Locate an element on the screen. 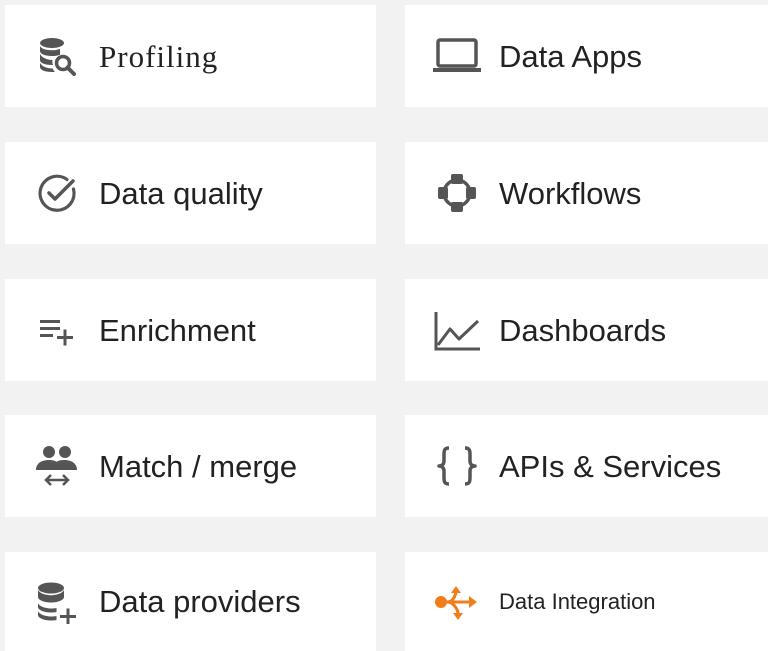  tile-label: Match / merge is located at coordinates (198, 466).